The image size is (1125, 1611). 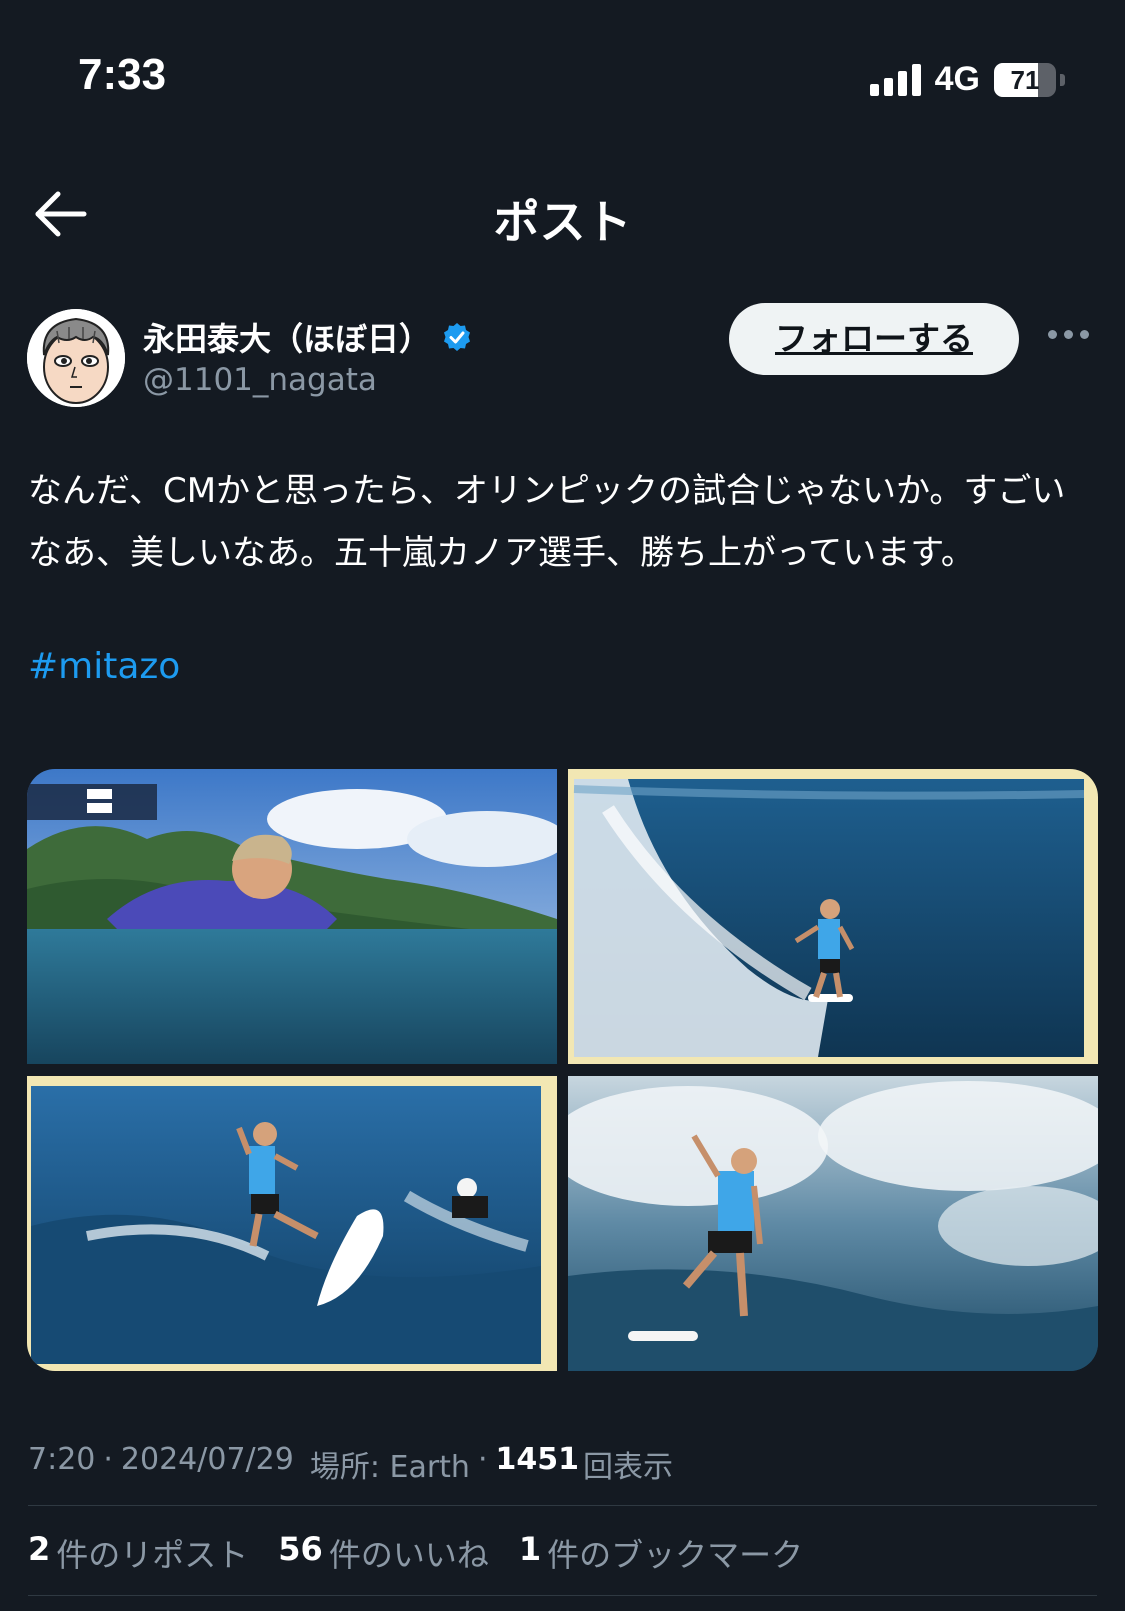 What do you see at coordinates (408, 1555) in the screenshot?
I see `likes-label: 件のいいね` at bounding box center [408, 1555].